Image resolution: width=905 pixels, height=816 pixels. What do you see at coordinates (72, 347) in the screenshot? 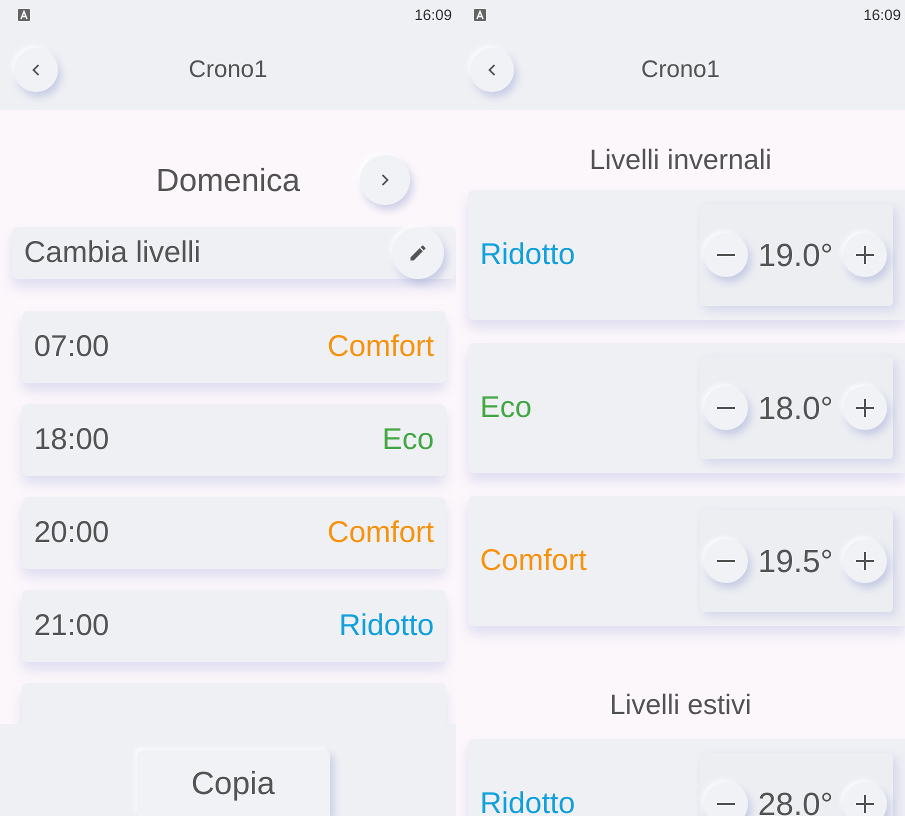
I see `schedule-time: 07:00` at bounding box center [72, 347].